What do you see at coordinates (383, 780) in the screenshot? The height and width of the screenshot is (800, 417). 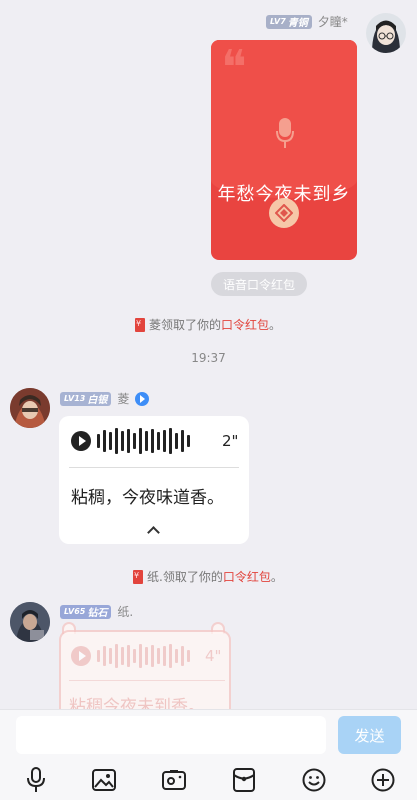 I see `plus-icon` at bounding box center [383, 780].